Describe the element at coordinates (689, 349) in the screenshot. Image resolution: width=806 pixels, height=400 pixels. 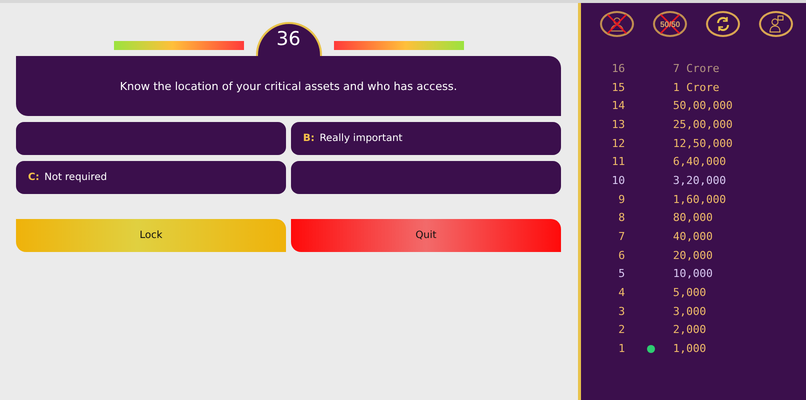
I see `prize-amount: 1,000` at that location.